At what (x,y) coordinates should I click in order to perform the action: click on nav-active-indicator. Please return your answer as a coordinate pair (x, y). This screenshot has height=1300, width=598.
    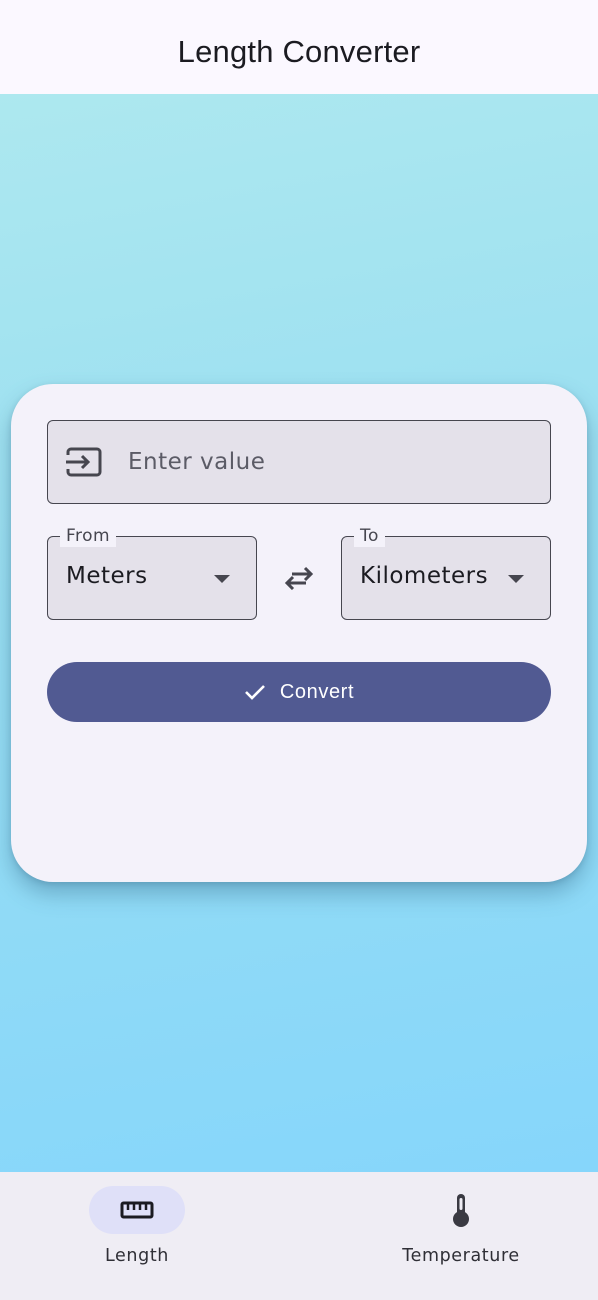
    Looking at the image, I should click on (137, 1210).